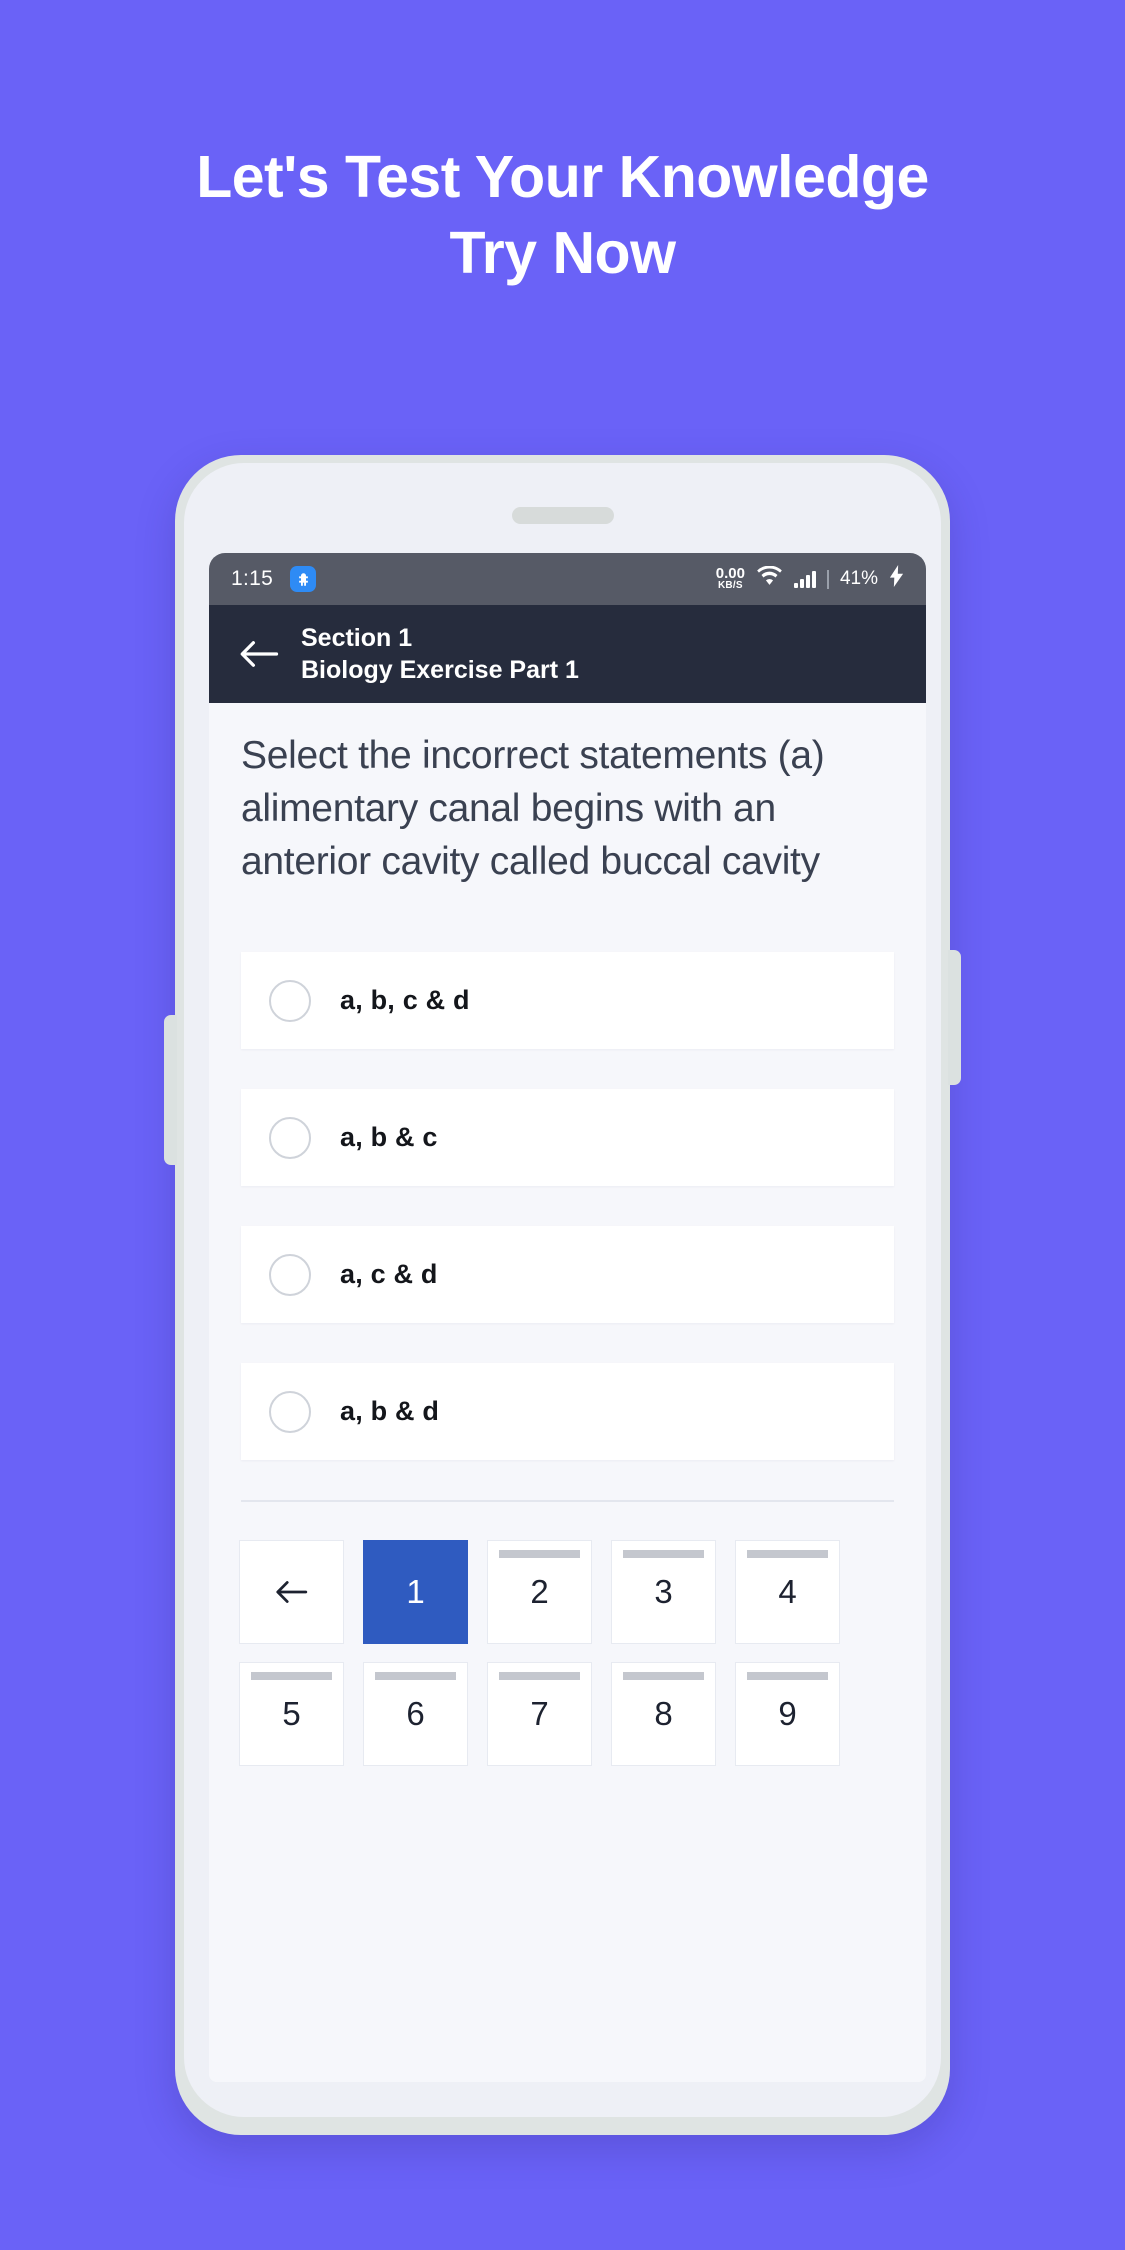  Describe the element at coordinates (663, 1592) in the screenshot. I see `pagination-page-3: 3` at that location.